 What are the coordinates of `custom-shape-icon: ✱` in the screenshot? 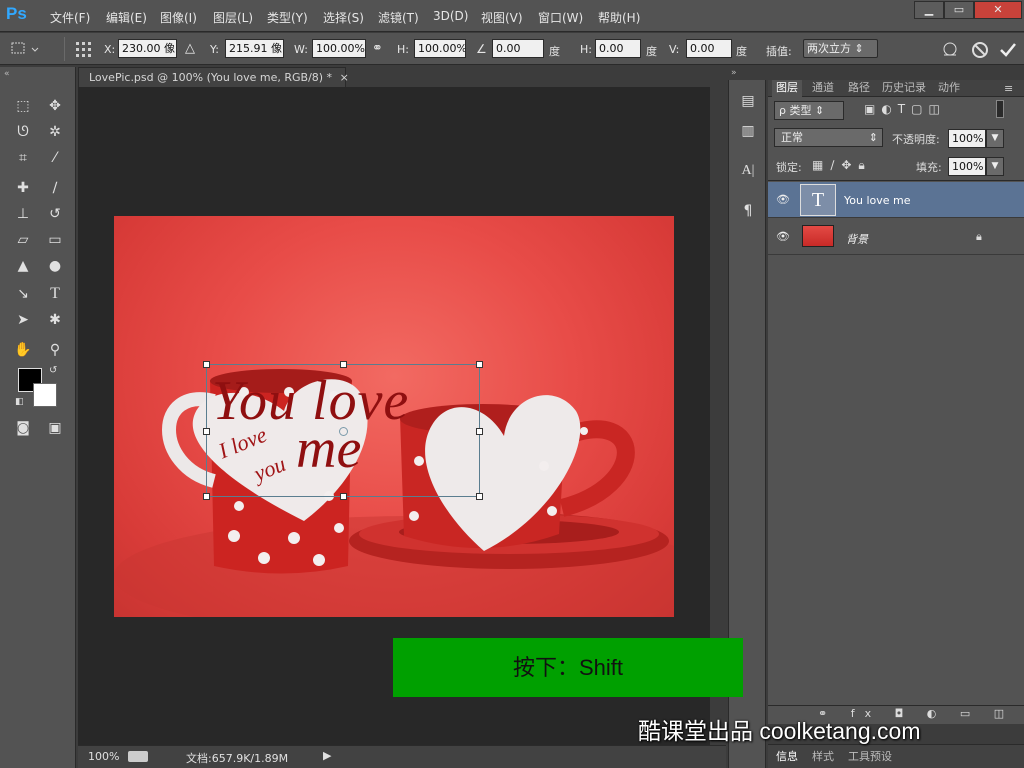 It's located at (55, 320).